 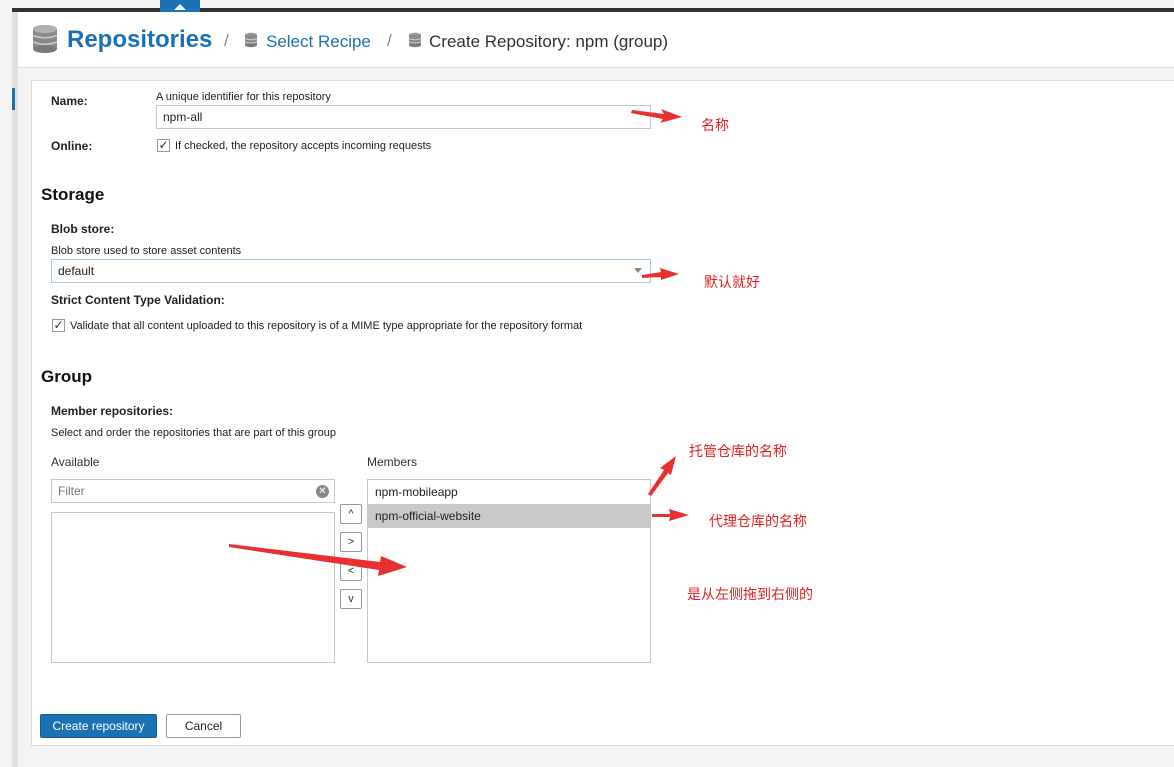 What do you see at coordinates (715, 126) in the screenshot?
I see `annotation-name: 名称` at bounding box center [715, 126].